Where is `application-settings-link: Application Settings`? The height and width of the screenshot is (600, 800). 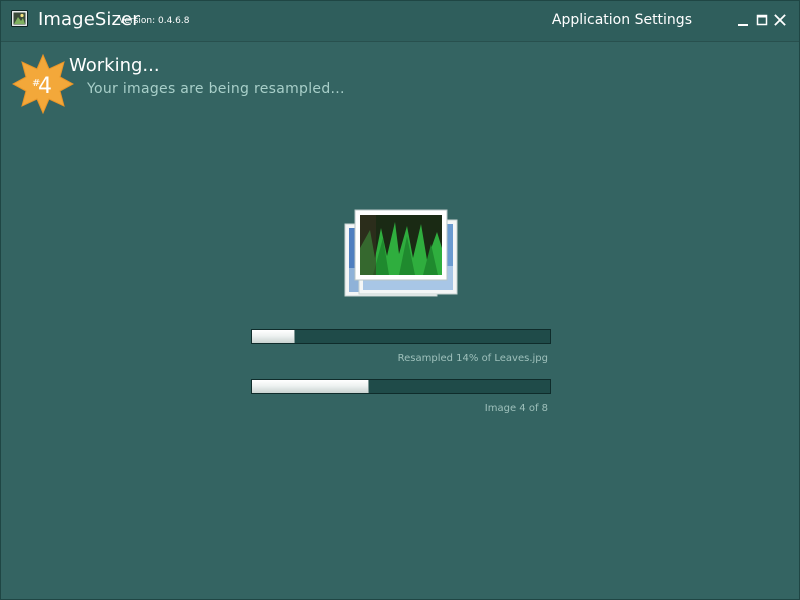
application-settings-link: Application Settings is located at coordinates (622, 20).